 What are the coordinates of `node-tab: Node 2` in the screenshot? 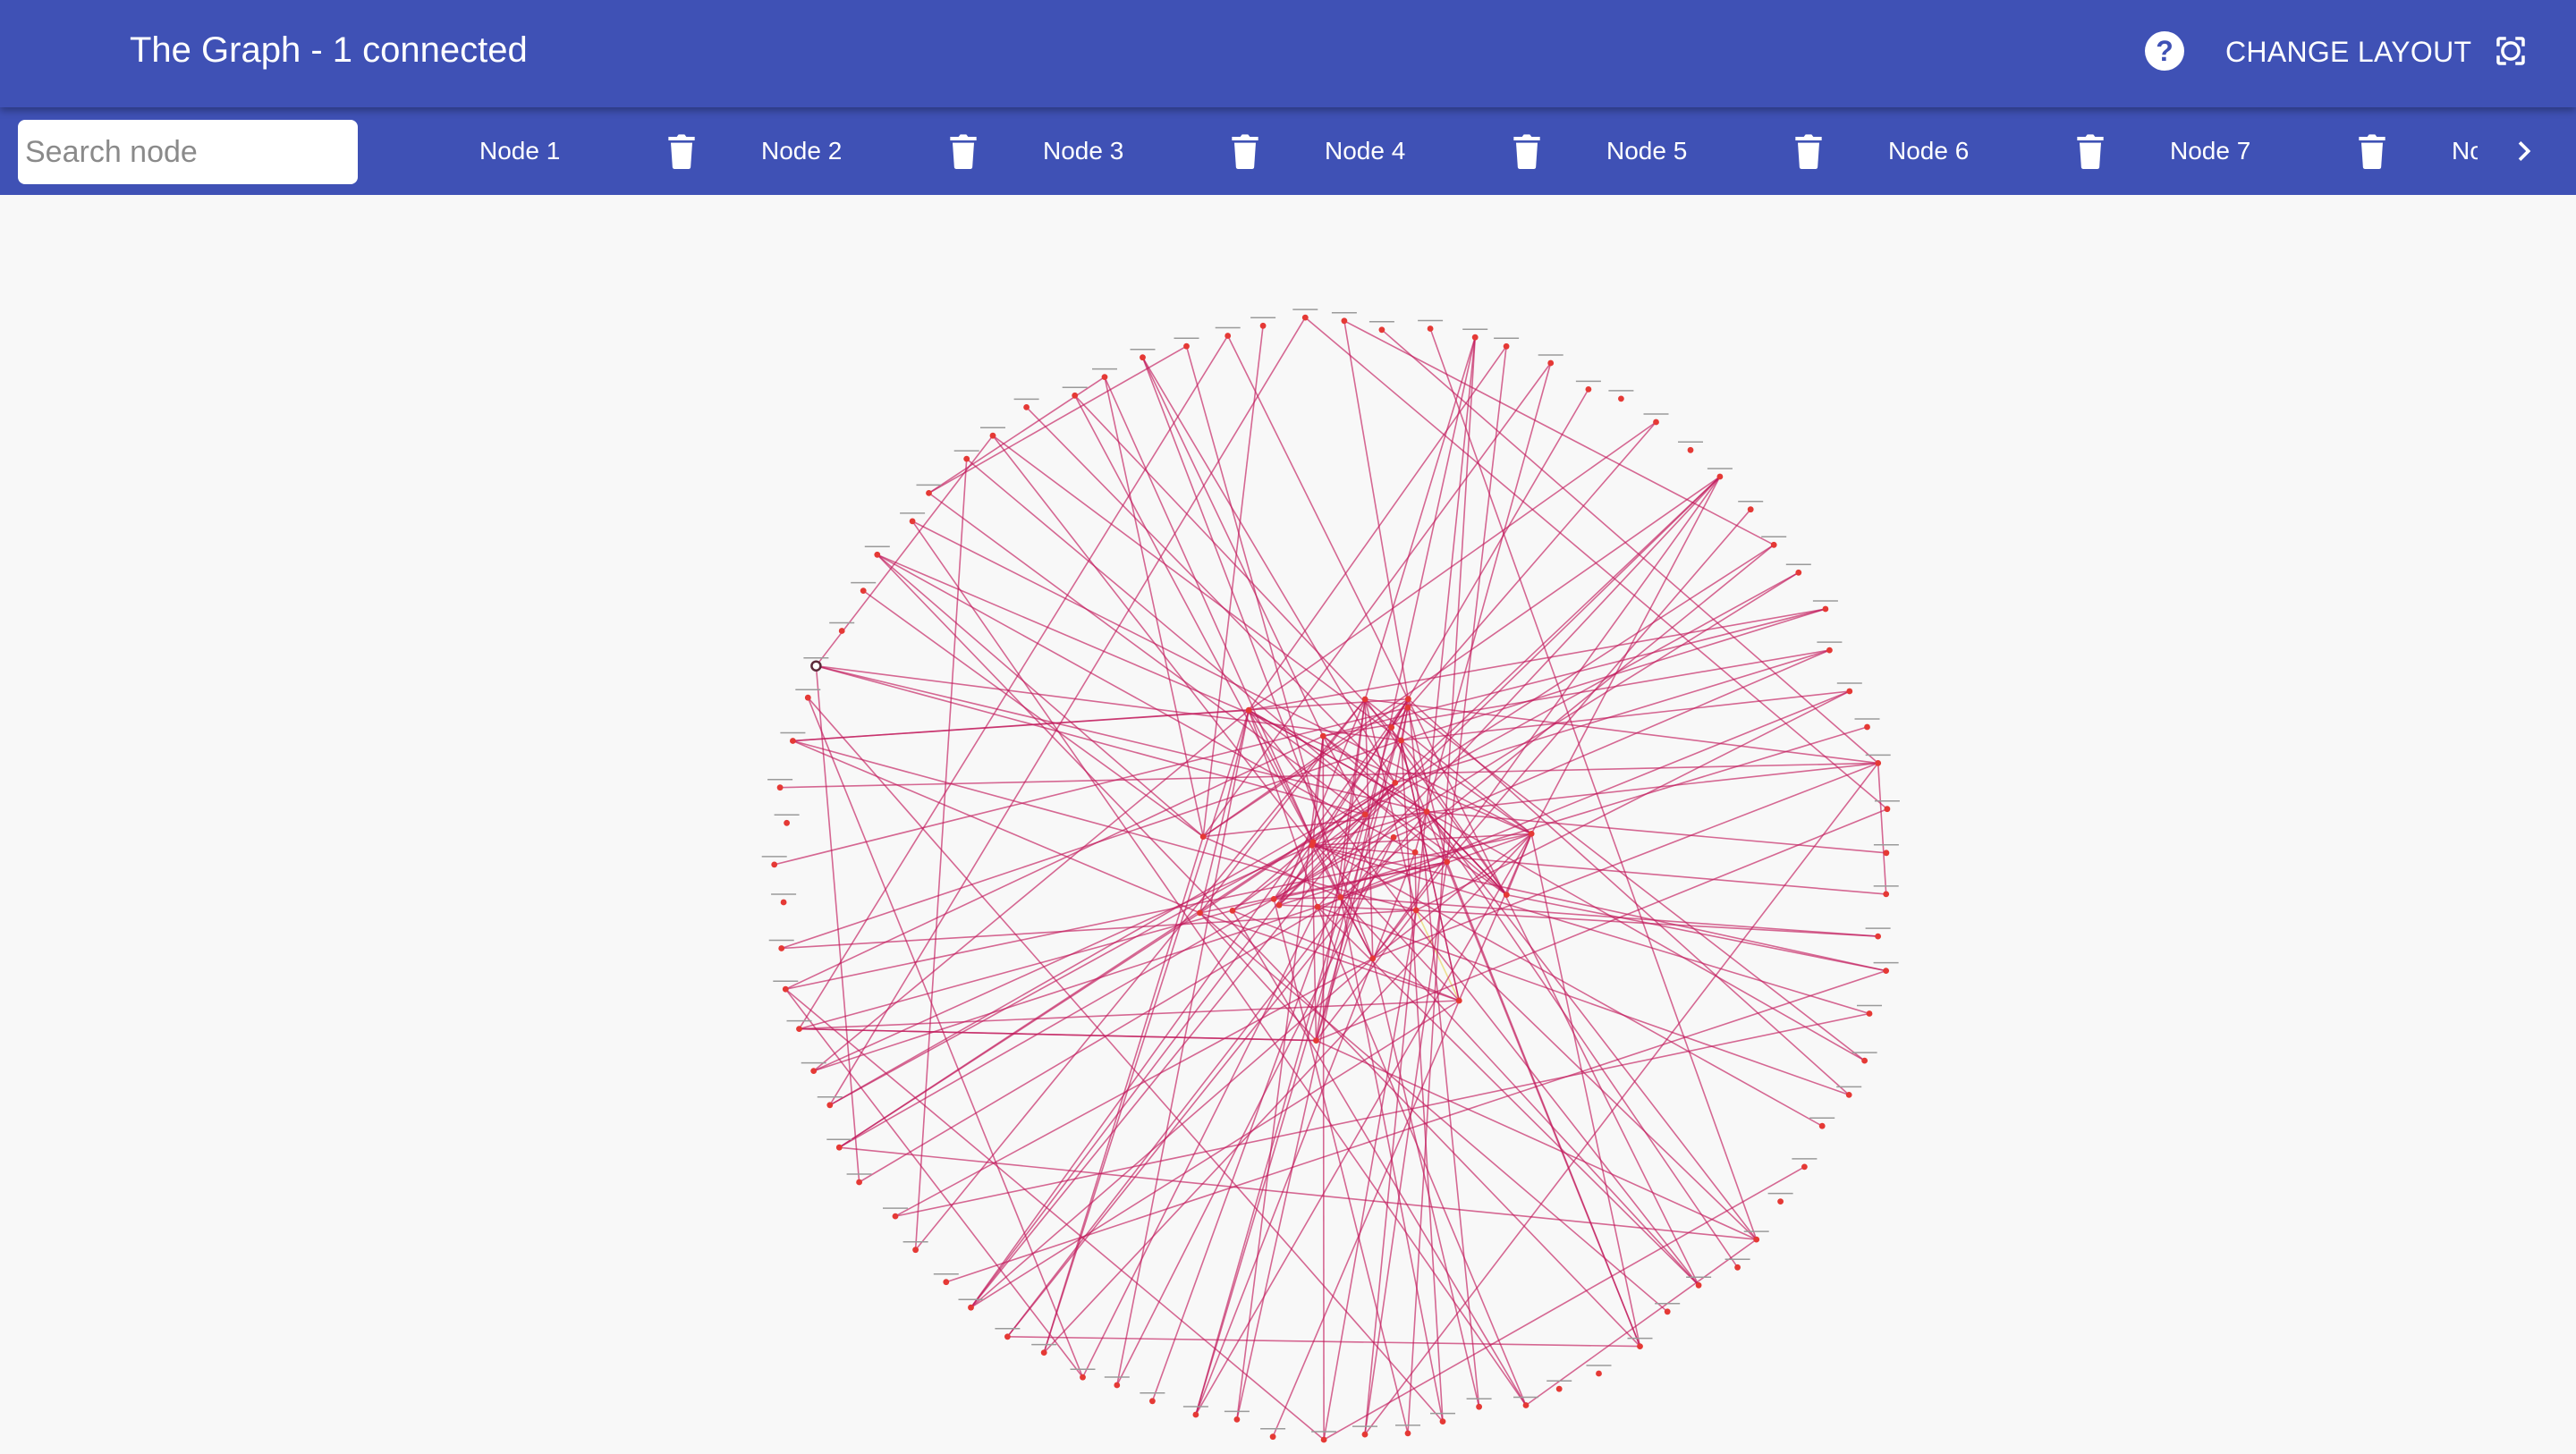 It's located at (835, 151).